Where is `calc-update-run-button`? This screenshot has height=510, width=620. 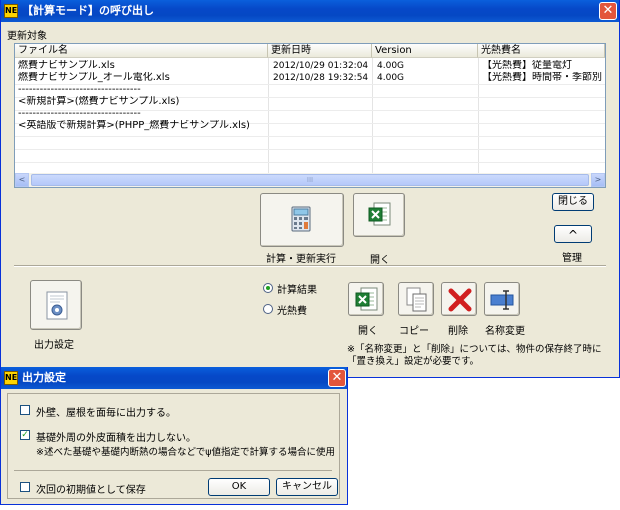 calc-update-run-button is located at coordinates (302, 220).